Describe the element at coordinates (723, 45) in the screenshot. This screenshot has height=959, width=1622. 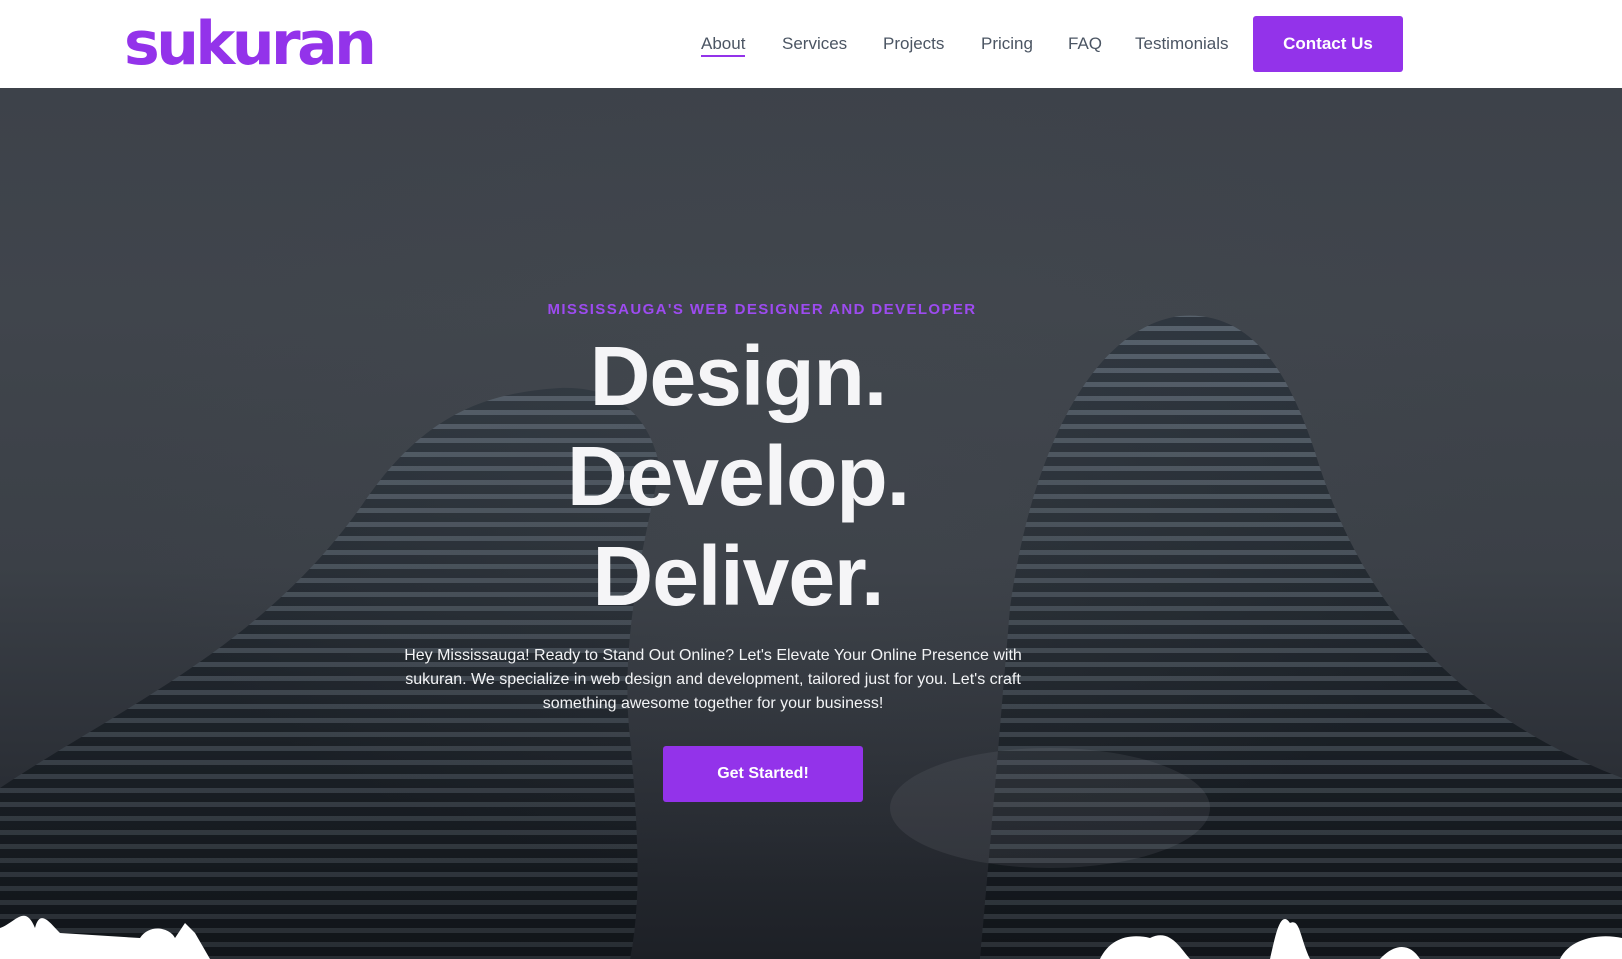
I see `nav-link-about: About` at that location.